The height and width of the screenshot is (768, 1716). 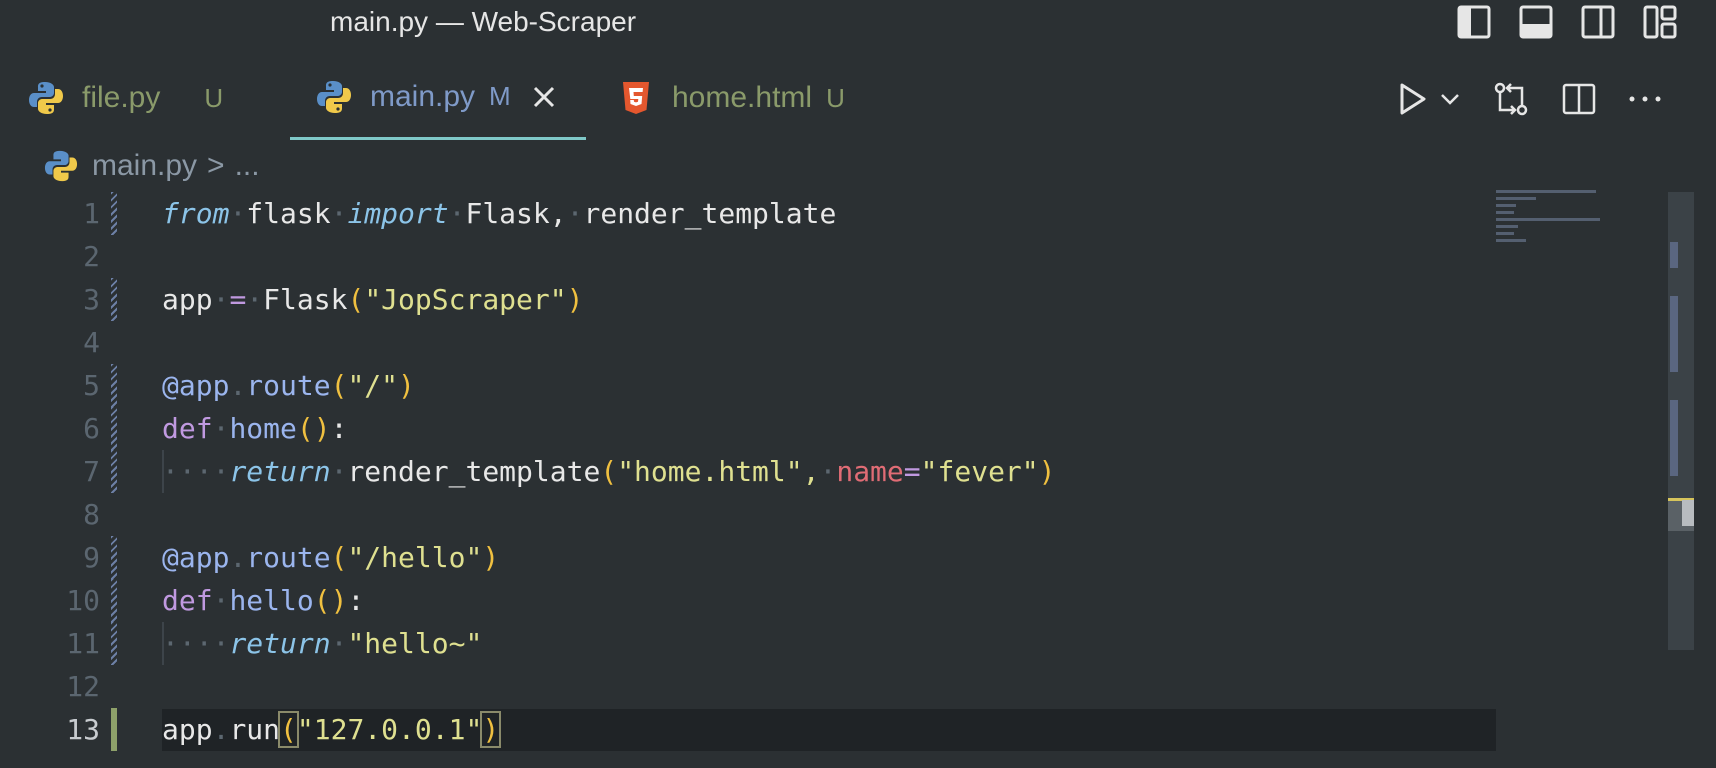 I want to click on breadcrumb-file: main.py, so click(x=144, y=166).